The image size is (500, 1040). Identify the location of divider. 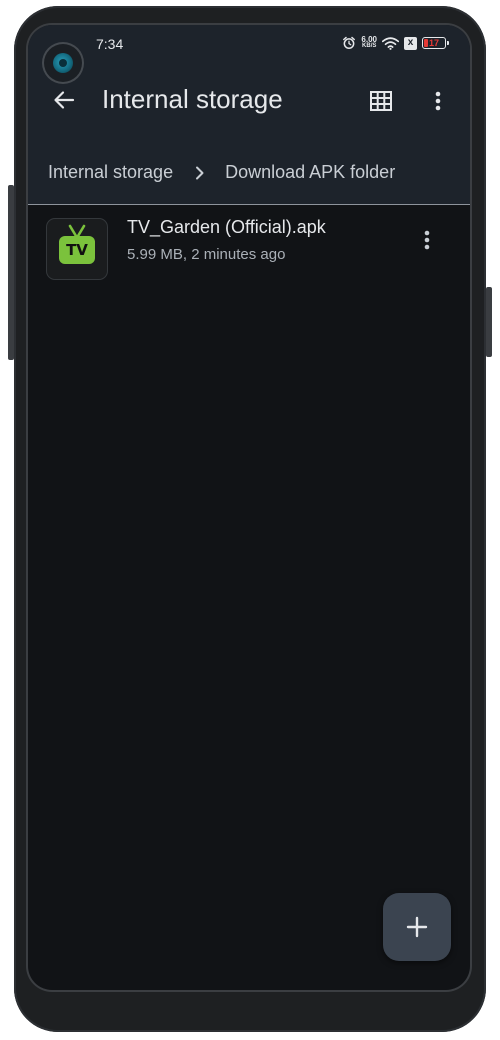
(249, 204).